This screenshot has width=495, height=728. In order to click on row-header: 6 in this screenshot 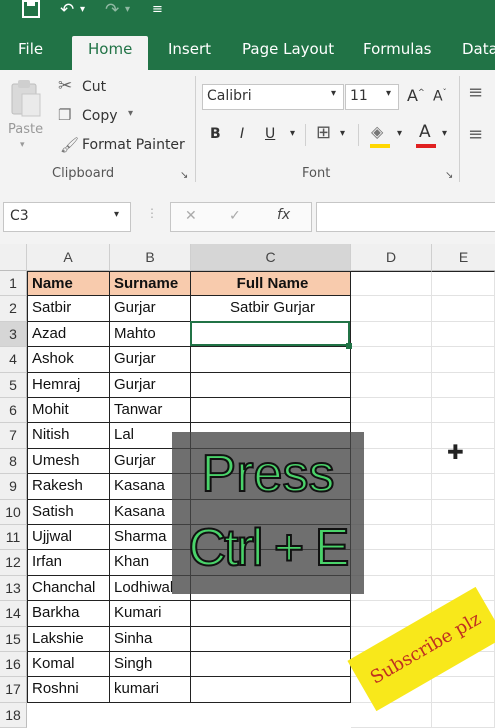, I will do `click(13, 411)`.